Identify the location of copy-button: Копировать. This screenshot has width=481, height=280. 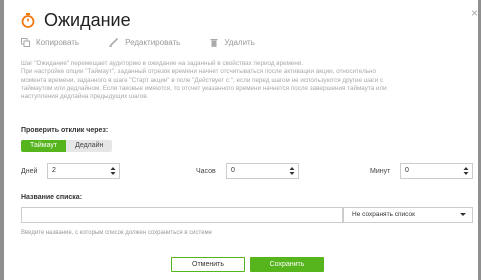
(50, 42).